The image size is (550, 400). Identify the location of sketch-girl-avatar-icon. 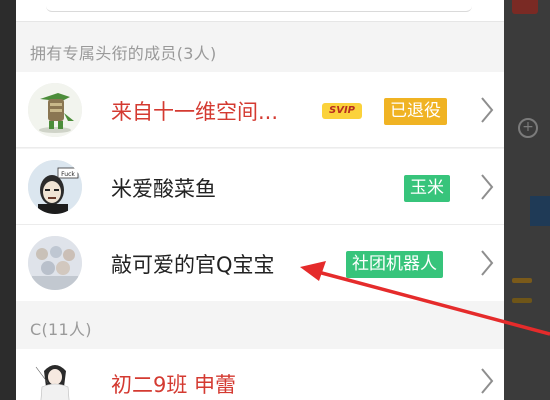
(55, 378).